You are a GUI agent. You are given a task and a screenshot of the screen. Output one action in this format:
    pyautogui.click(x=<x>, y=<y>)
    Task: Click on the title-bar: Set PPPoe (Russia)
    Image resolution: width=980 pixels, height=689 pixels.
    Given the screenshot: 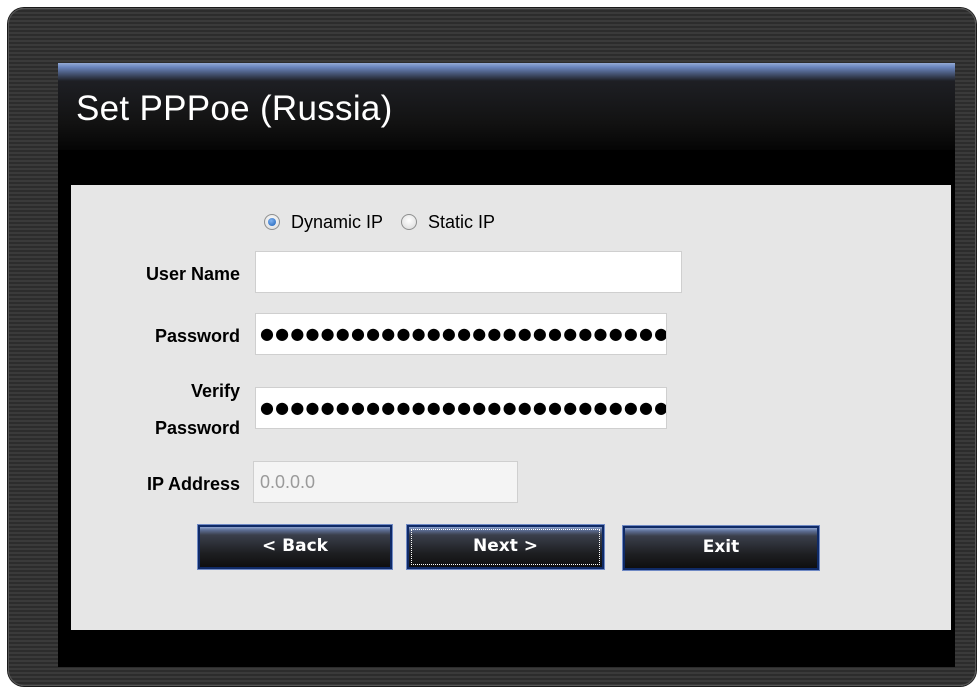 What is the action you would take?
    pyautogui.click(x=506, y=106)
    